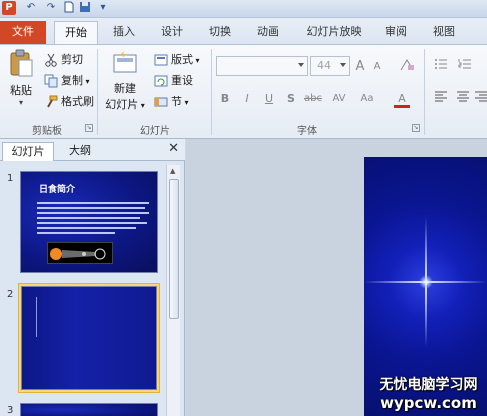 The width and height of the screenshot is (487, 416). I want to click on eclipse-diagram-image, so click(80, 253).